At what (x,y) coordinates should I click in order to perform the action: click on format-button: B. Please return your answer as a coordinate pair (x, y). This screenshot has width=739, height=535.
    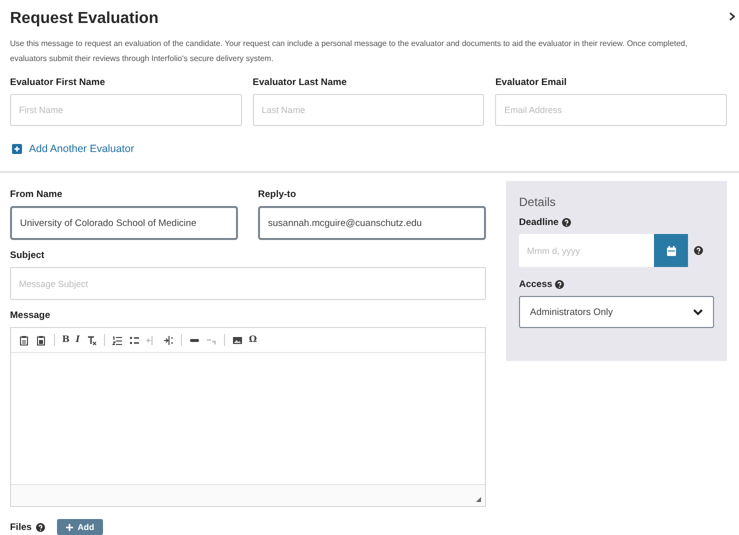
    Looking at the image, I should click on (66, 340).